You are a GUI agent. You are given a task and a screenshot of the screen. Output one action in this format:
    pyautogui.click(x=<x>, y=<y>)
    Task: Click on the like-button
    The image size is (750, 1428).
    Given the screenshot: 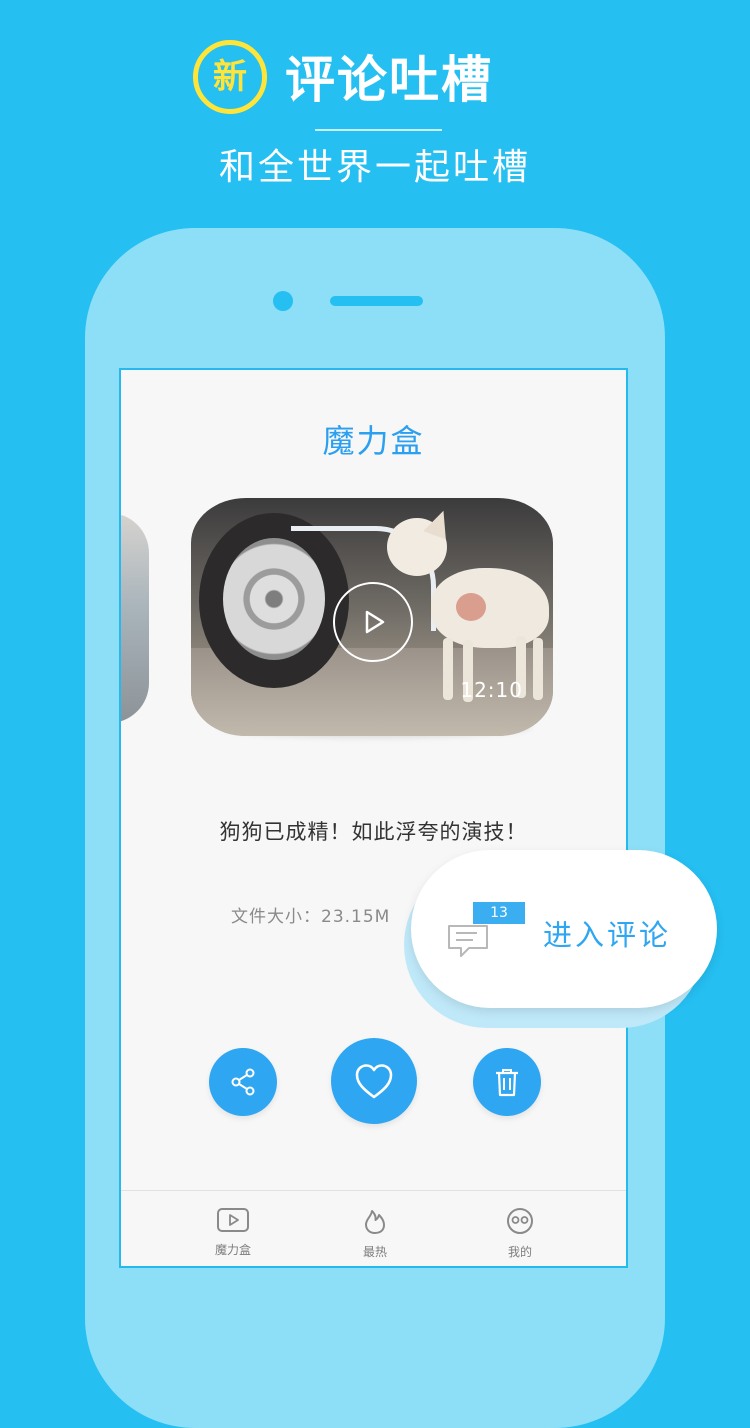 What is the action you would take?
    pyautogui.click(x=374, y=1081)
    